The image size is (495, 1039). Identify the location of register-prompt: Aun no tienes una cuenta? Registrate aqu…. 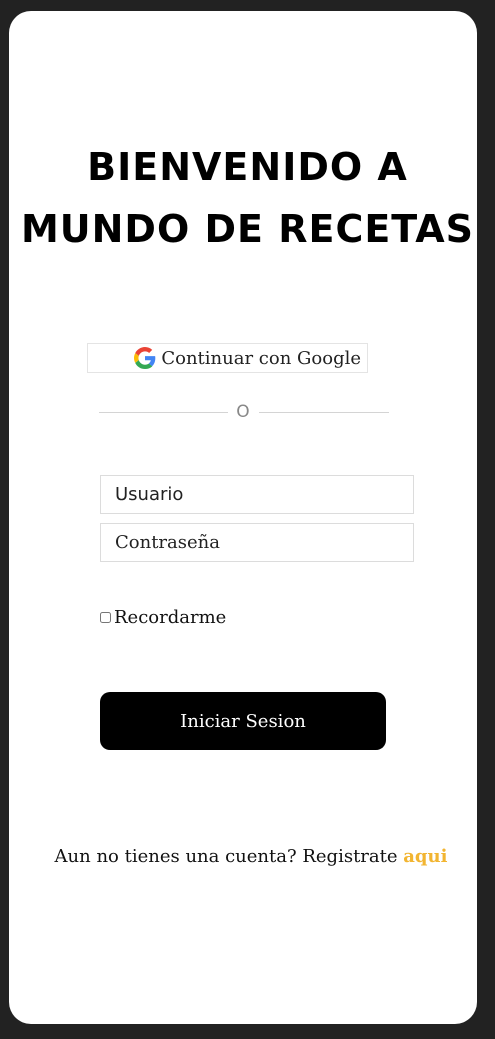
(247, 856).